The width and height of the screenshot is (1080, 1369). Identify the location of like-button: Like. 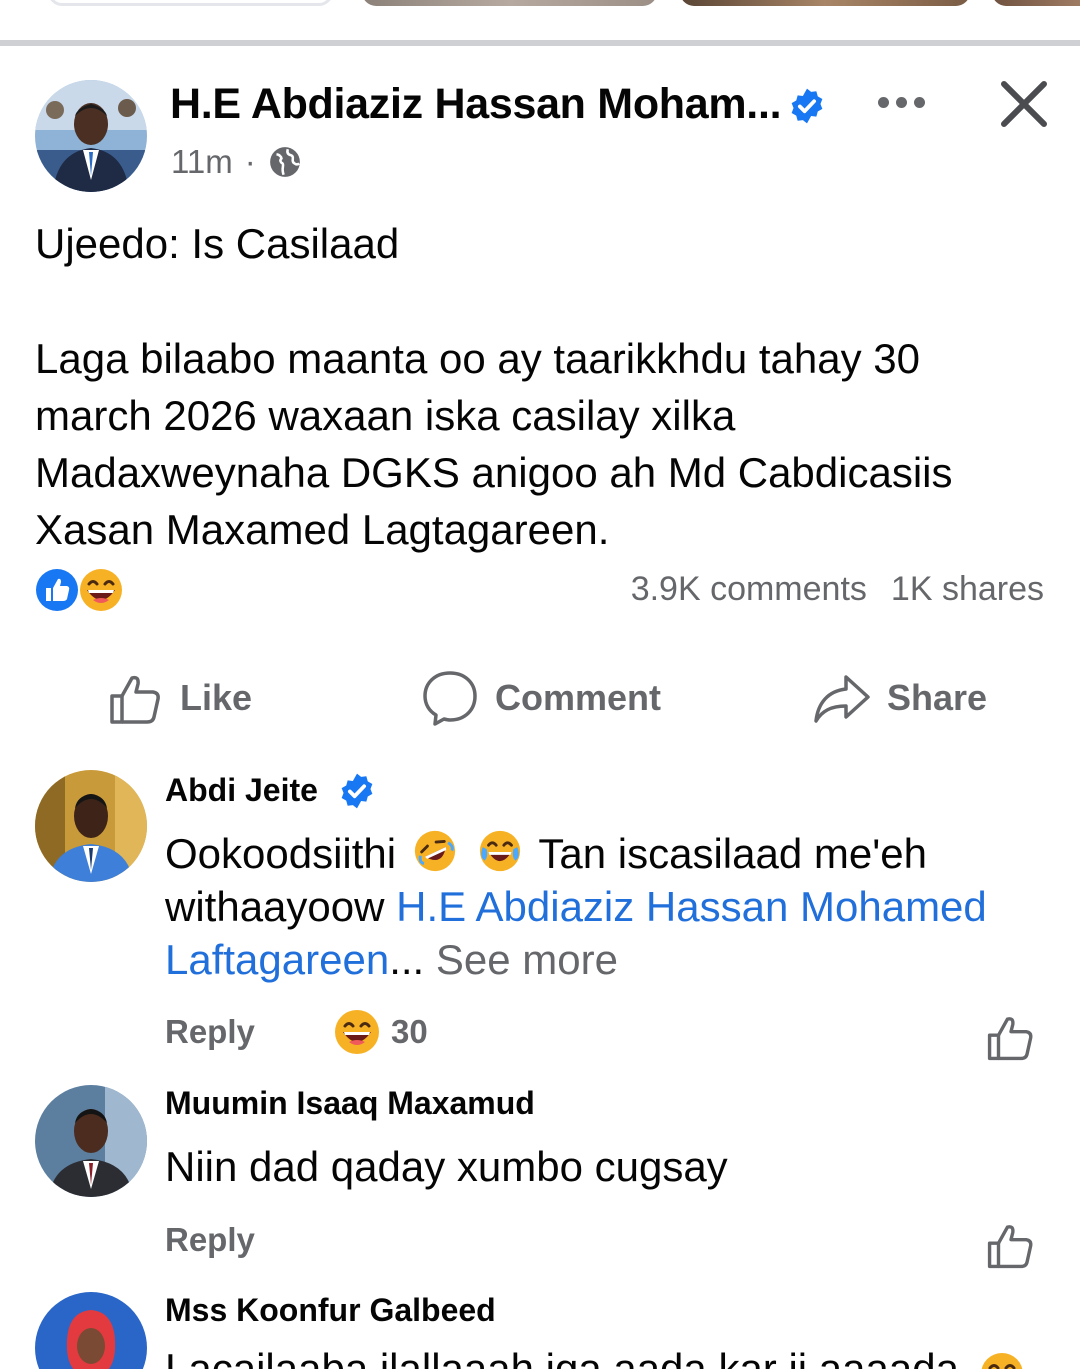
(180, 698).